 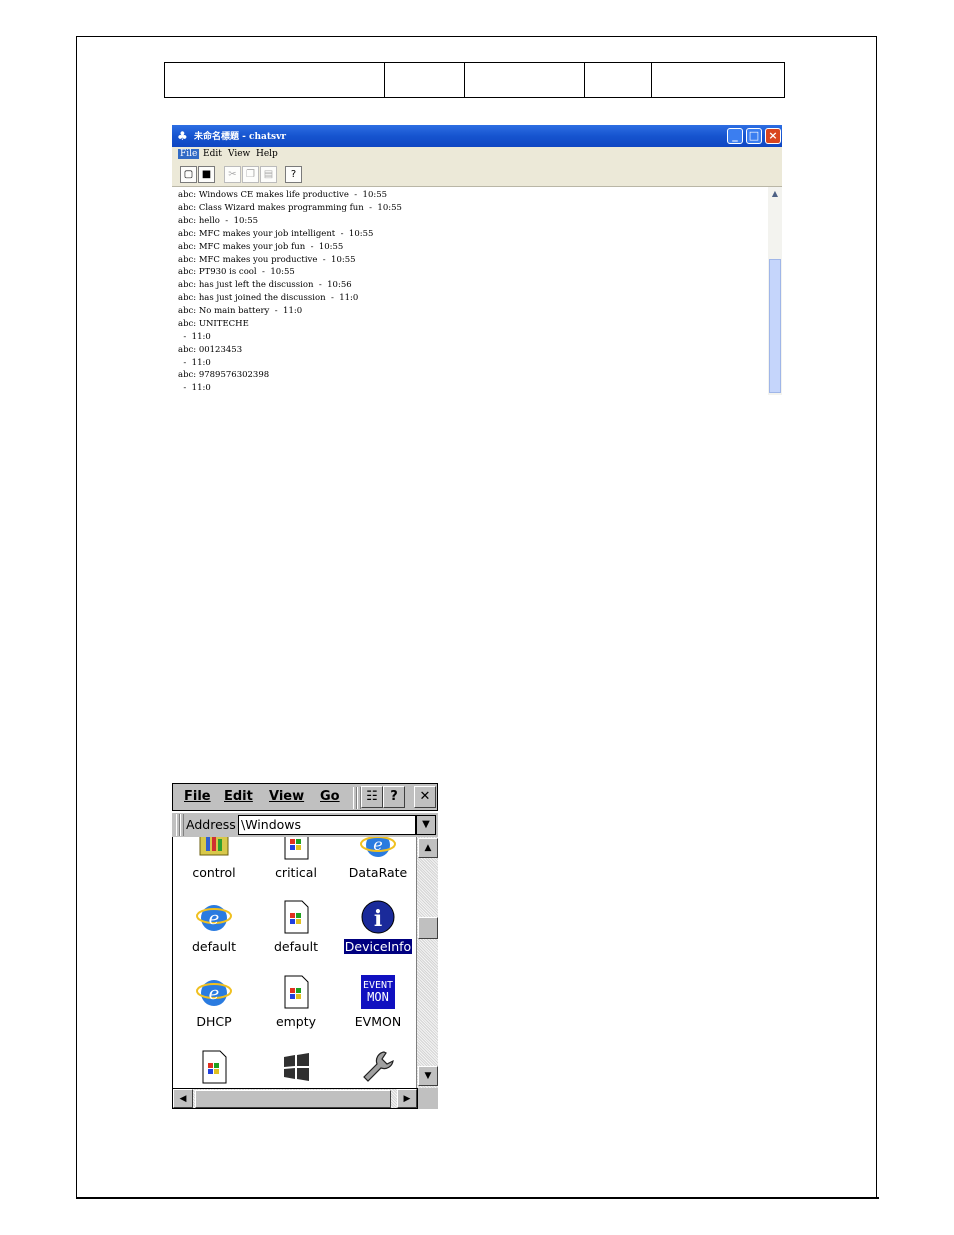 What do you see at coordinates (735, 136) in the screenshot?
I see `minimize-button: _` at bounding box center [735, 136].